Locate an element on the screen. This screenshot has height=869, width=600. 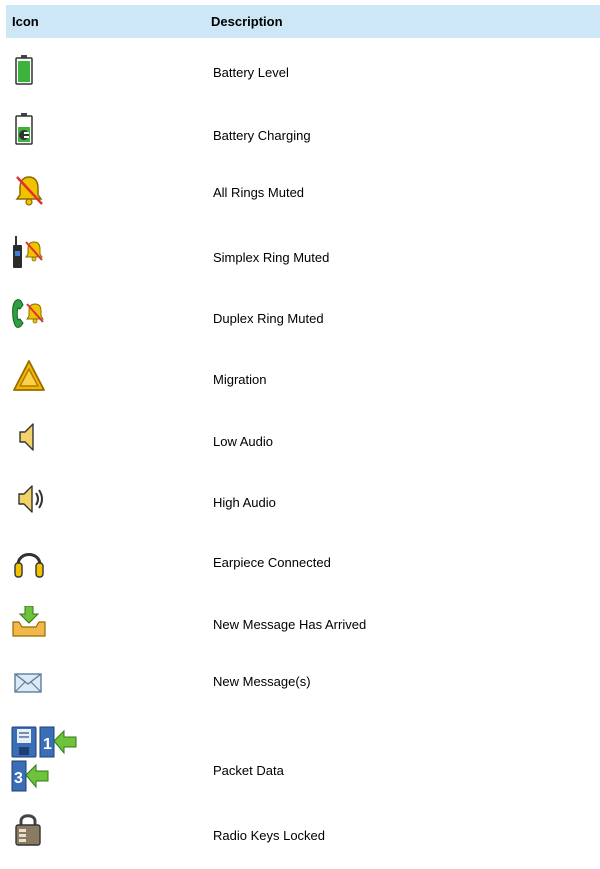
high-audio-icon is located at coordinates (32, 499).